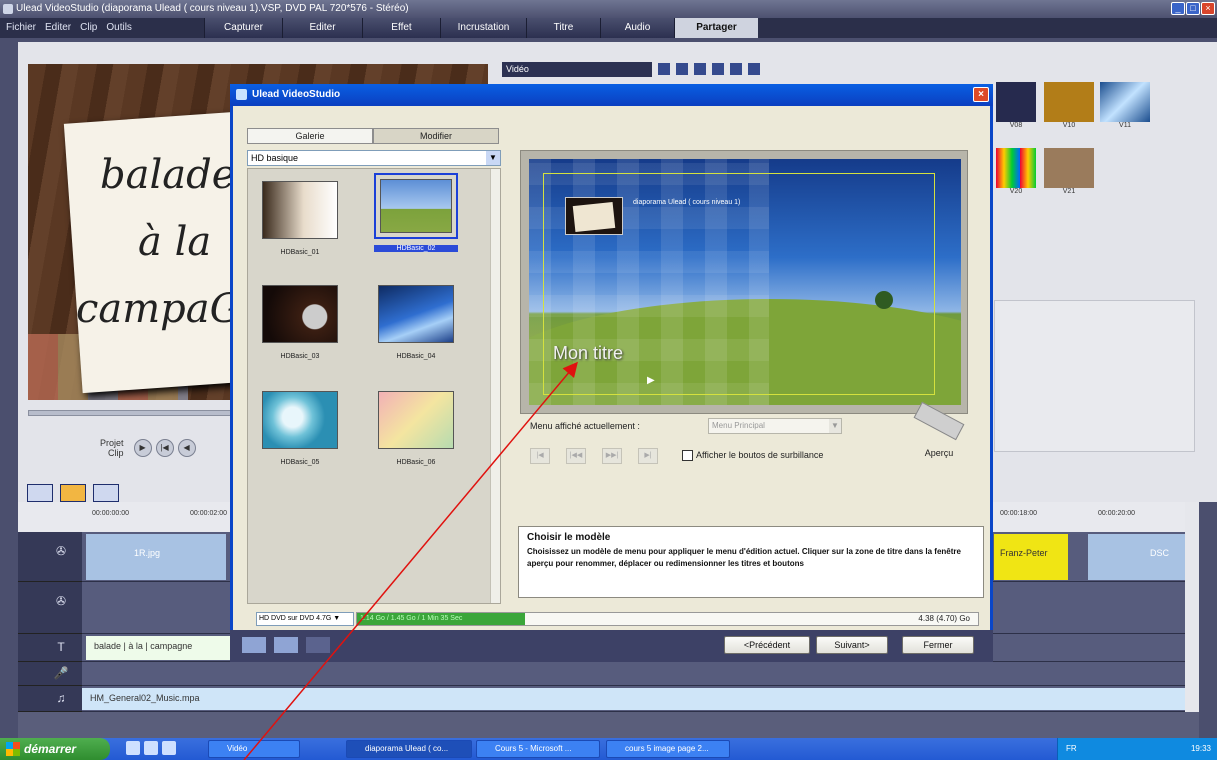  What do you see at coordinates (151, 748) in the screenshot?
I see `browser-icon` at bounding box center [151, 748].